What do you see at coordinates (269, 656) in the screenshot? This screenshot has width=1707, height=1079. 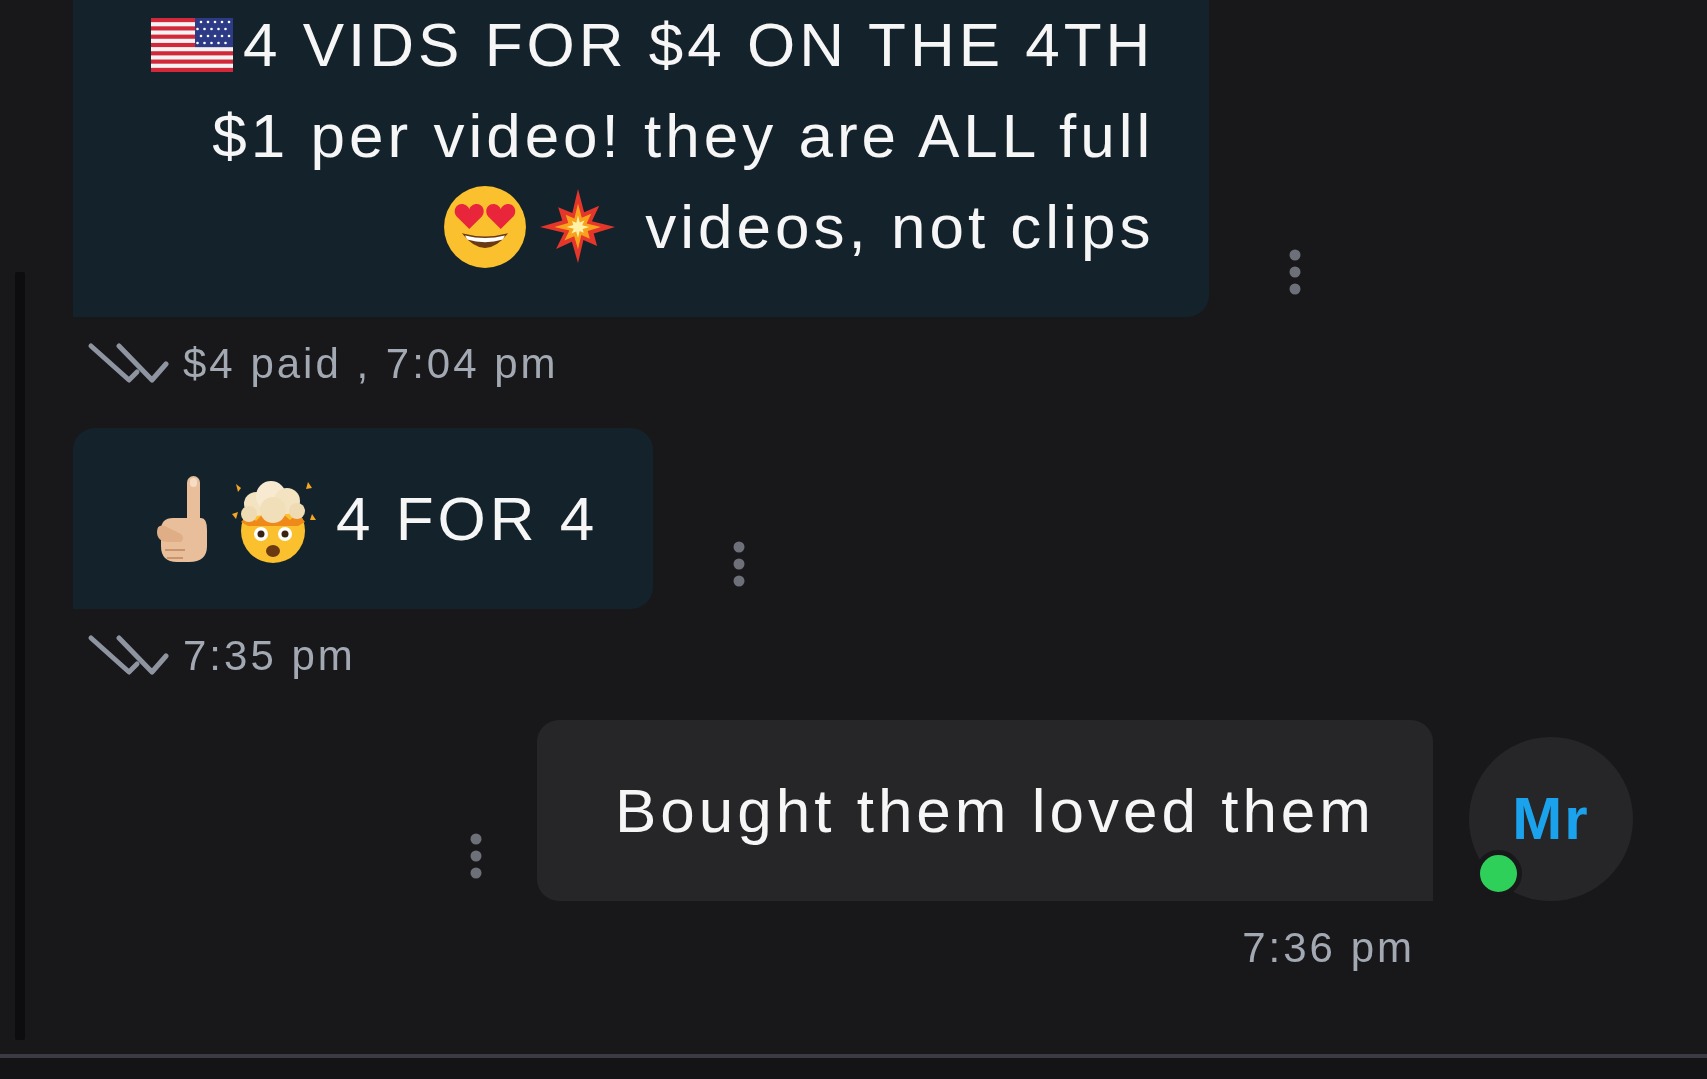 I see `message-timestamp: 7:35 pm` at bounding box center [269, 656].